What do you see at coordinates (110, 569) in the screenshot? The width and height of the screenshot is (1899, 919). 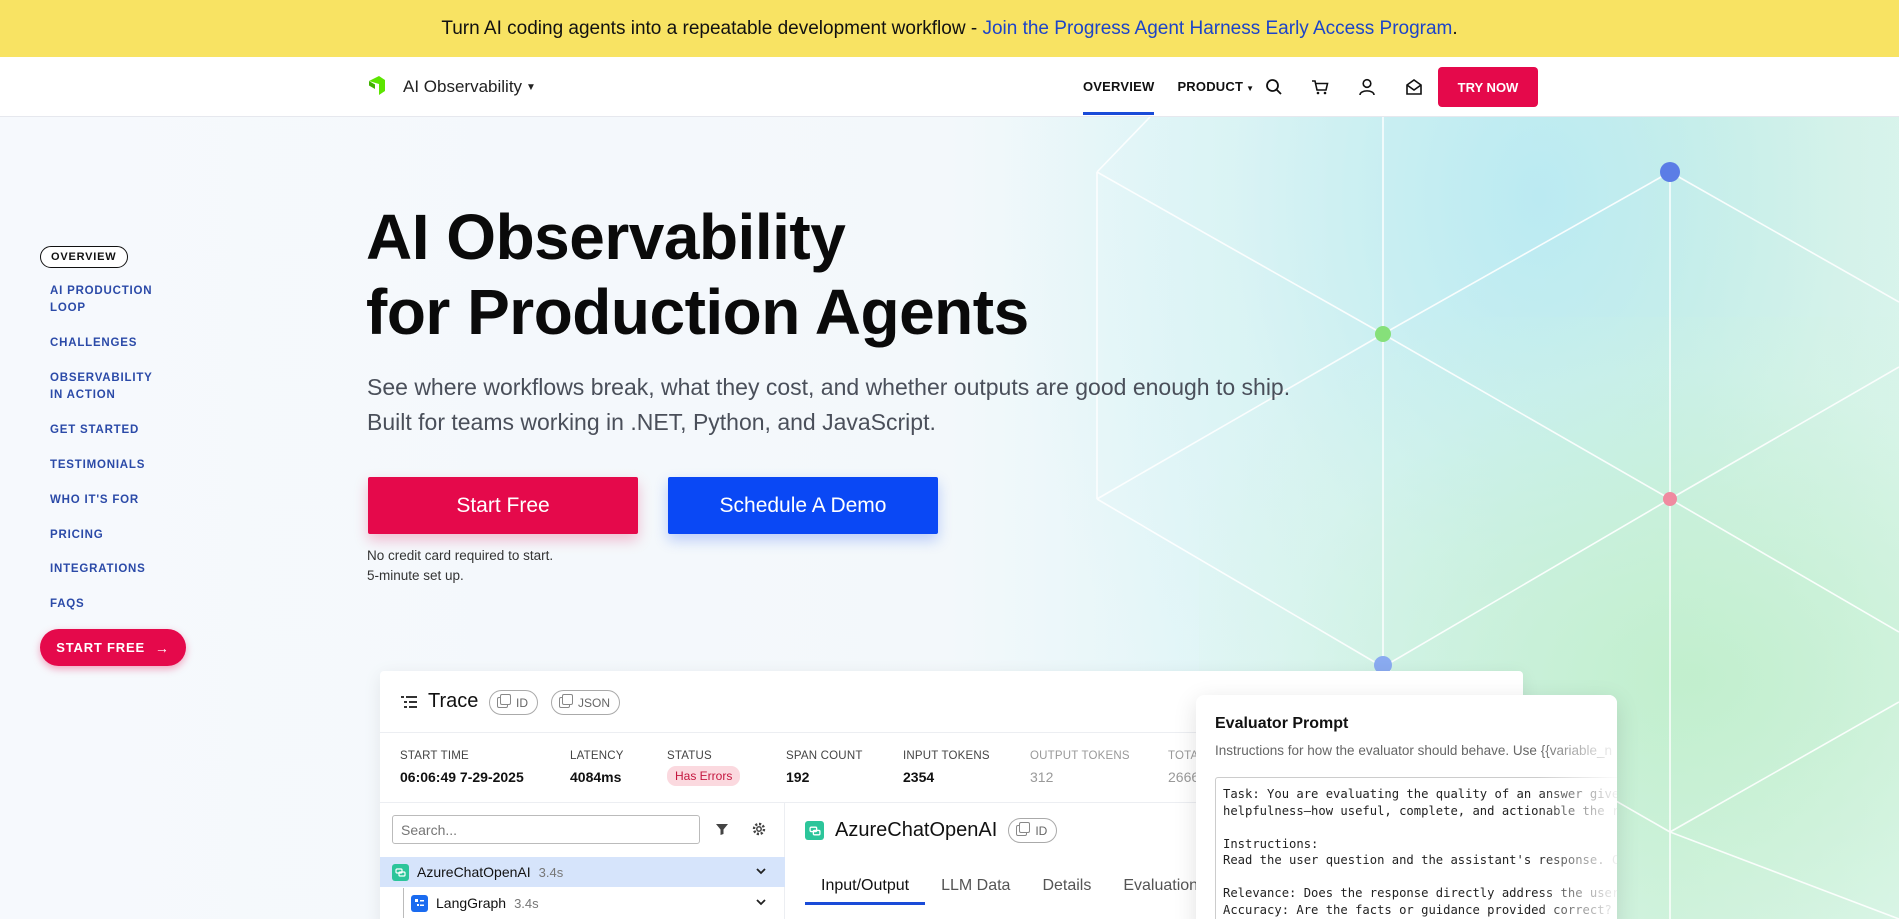 I see `sidenav-item-integrations: INTEGRATIONS` at bounding box center [110, 569].